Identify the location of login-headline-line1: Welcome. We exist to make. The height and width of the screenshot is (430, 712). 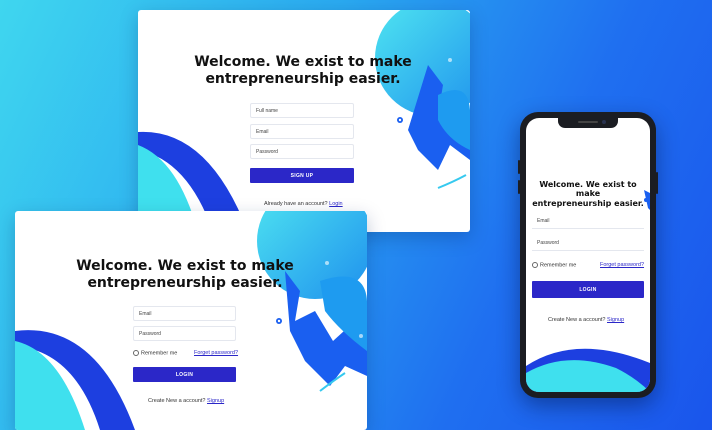
(185, 266).